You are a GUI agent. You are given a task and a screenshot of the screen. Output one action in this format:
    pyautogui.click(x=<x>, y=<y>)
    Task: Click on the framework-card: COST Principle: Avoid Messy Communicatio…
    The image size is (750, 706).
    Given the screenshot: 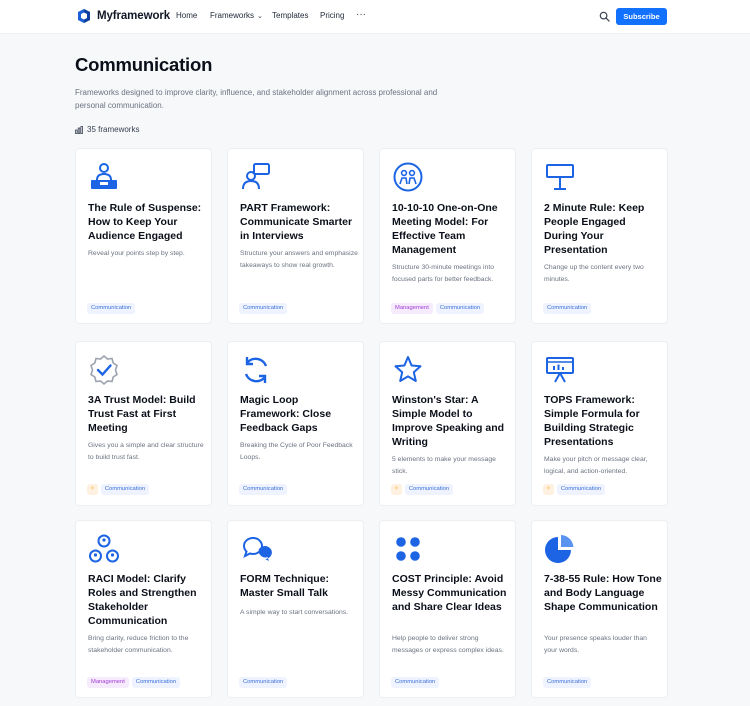 What is the action you would take?
    pyautogui.click(x=447, y=609)
    